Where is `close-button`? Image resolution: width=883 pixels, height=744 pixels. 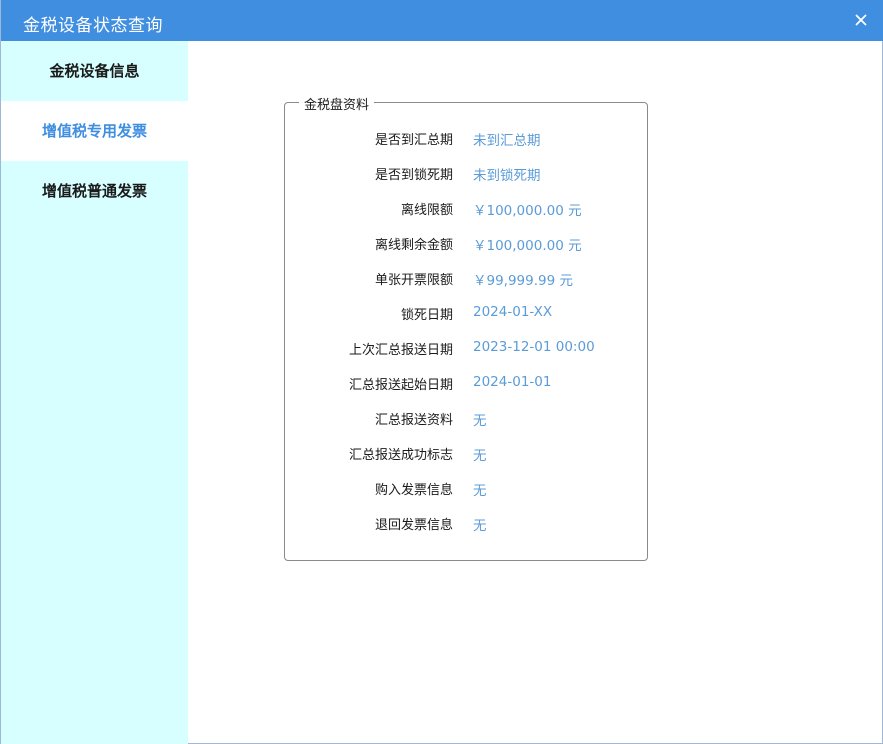 close-button is located at coordinates (861, 20).